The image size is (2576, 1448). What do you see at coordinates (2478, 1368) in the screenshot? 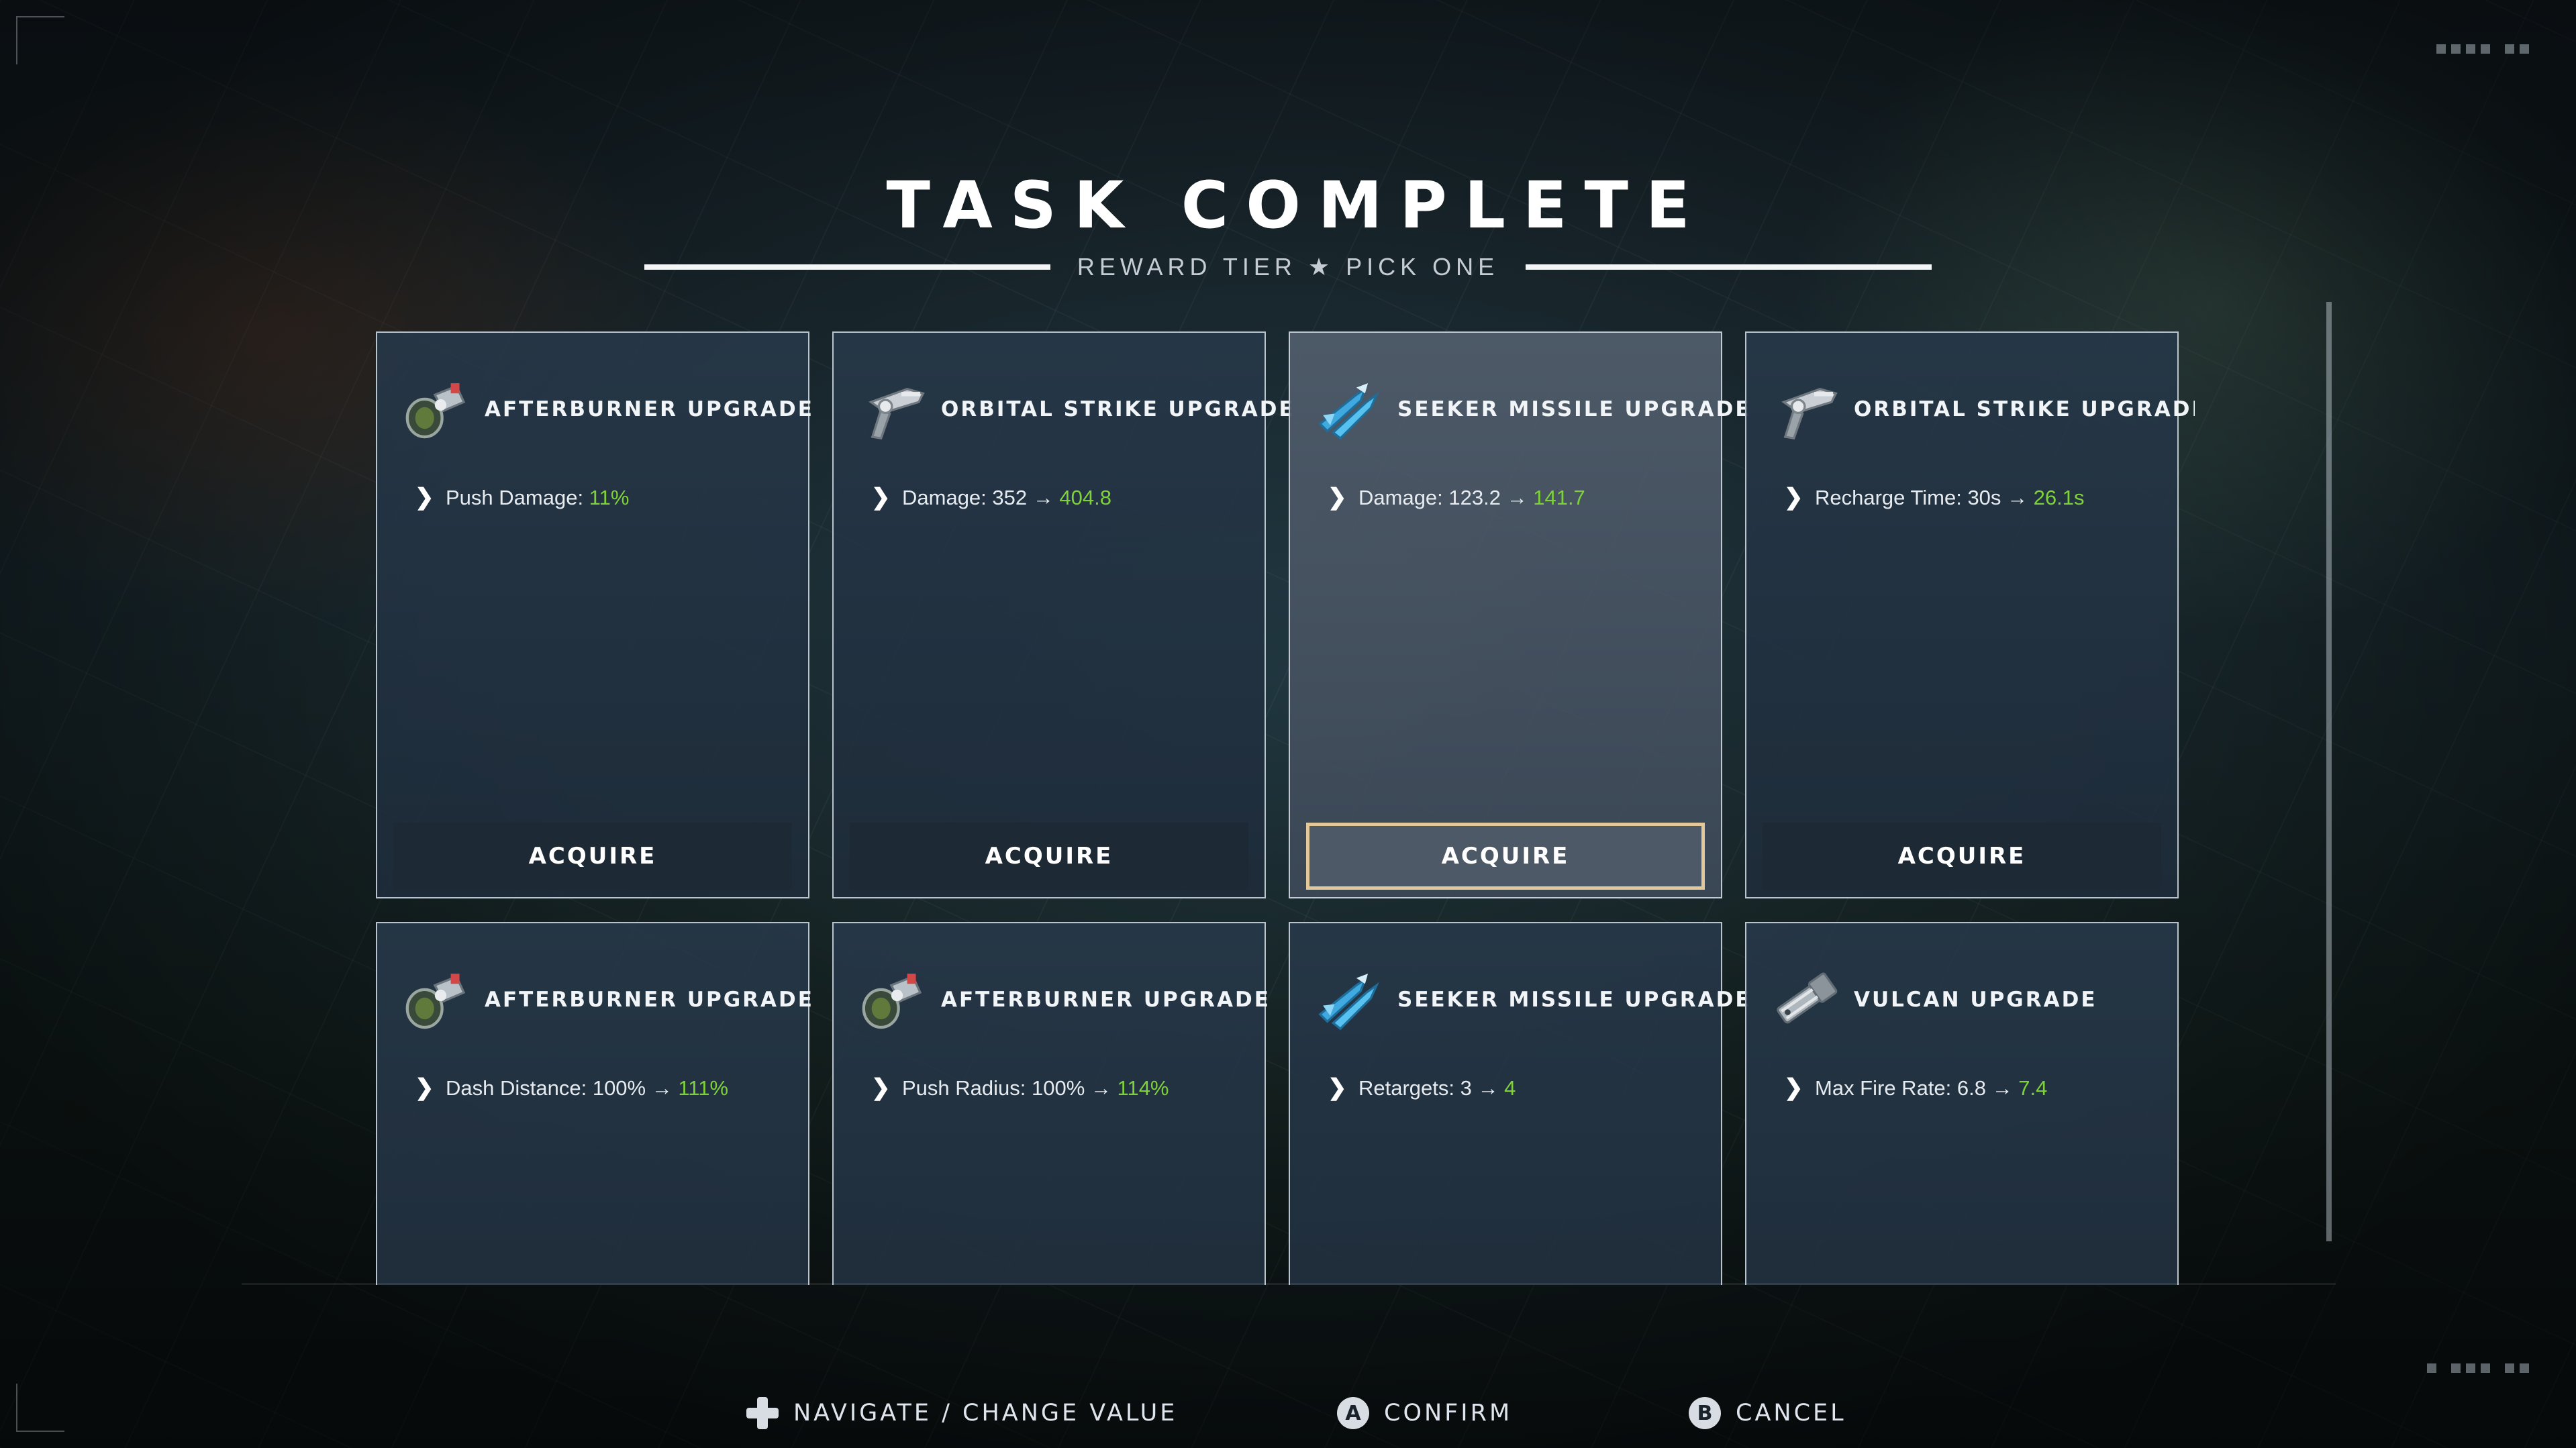
I see `frame-dots-bottom-right` at bounding box center [2478, 1368].